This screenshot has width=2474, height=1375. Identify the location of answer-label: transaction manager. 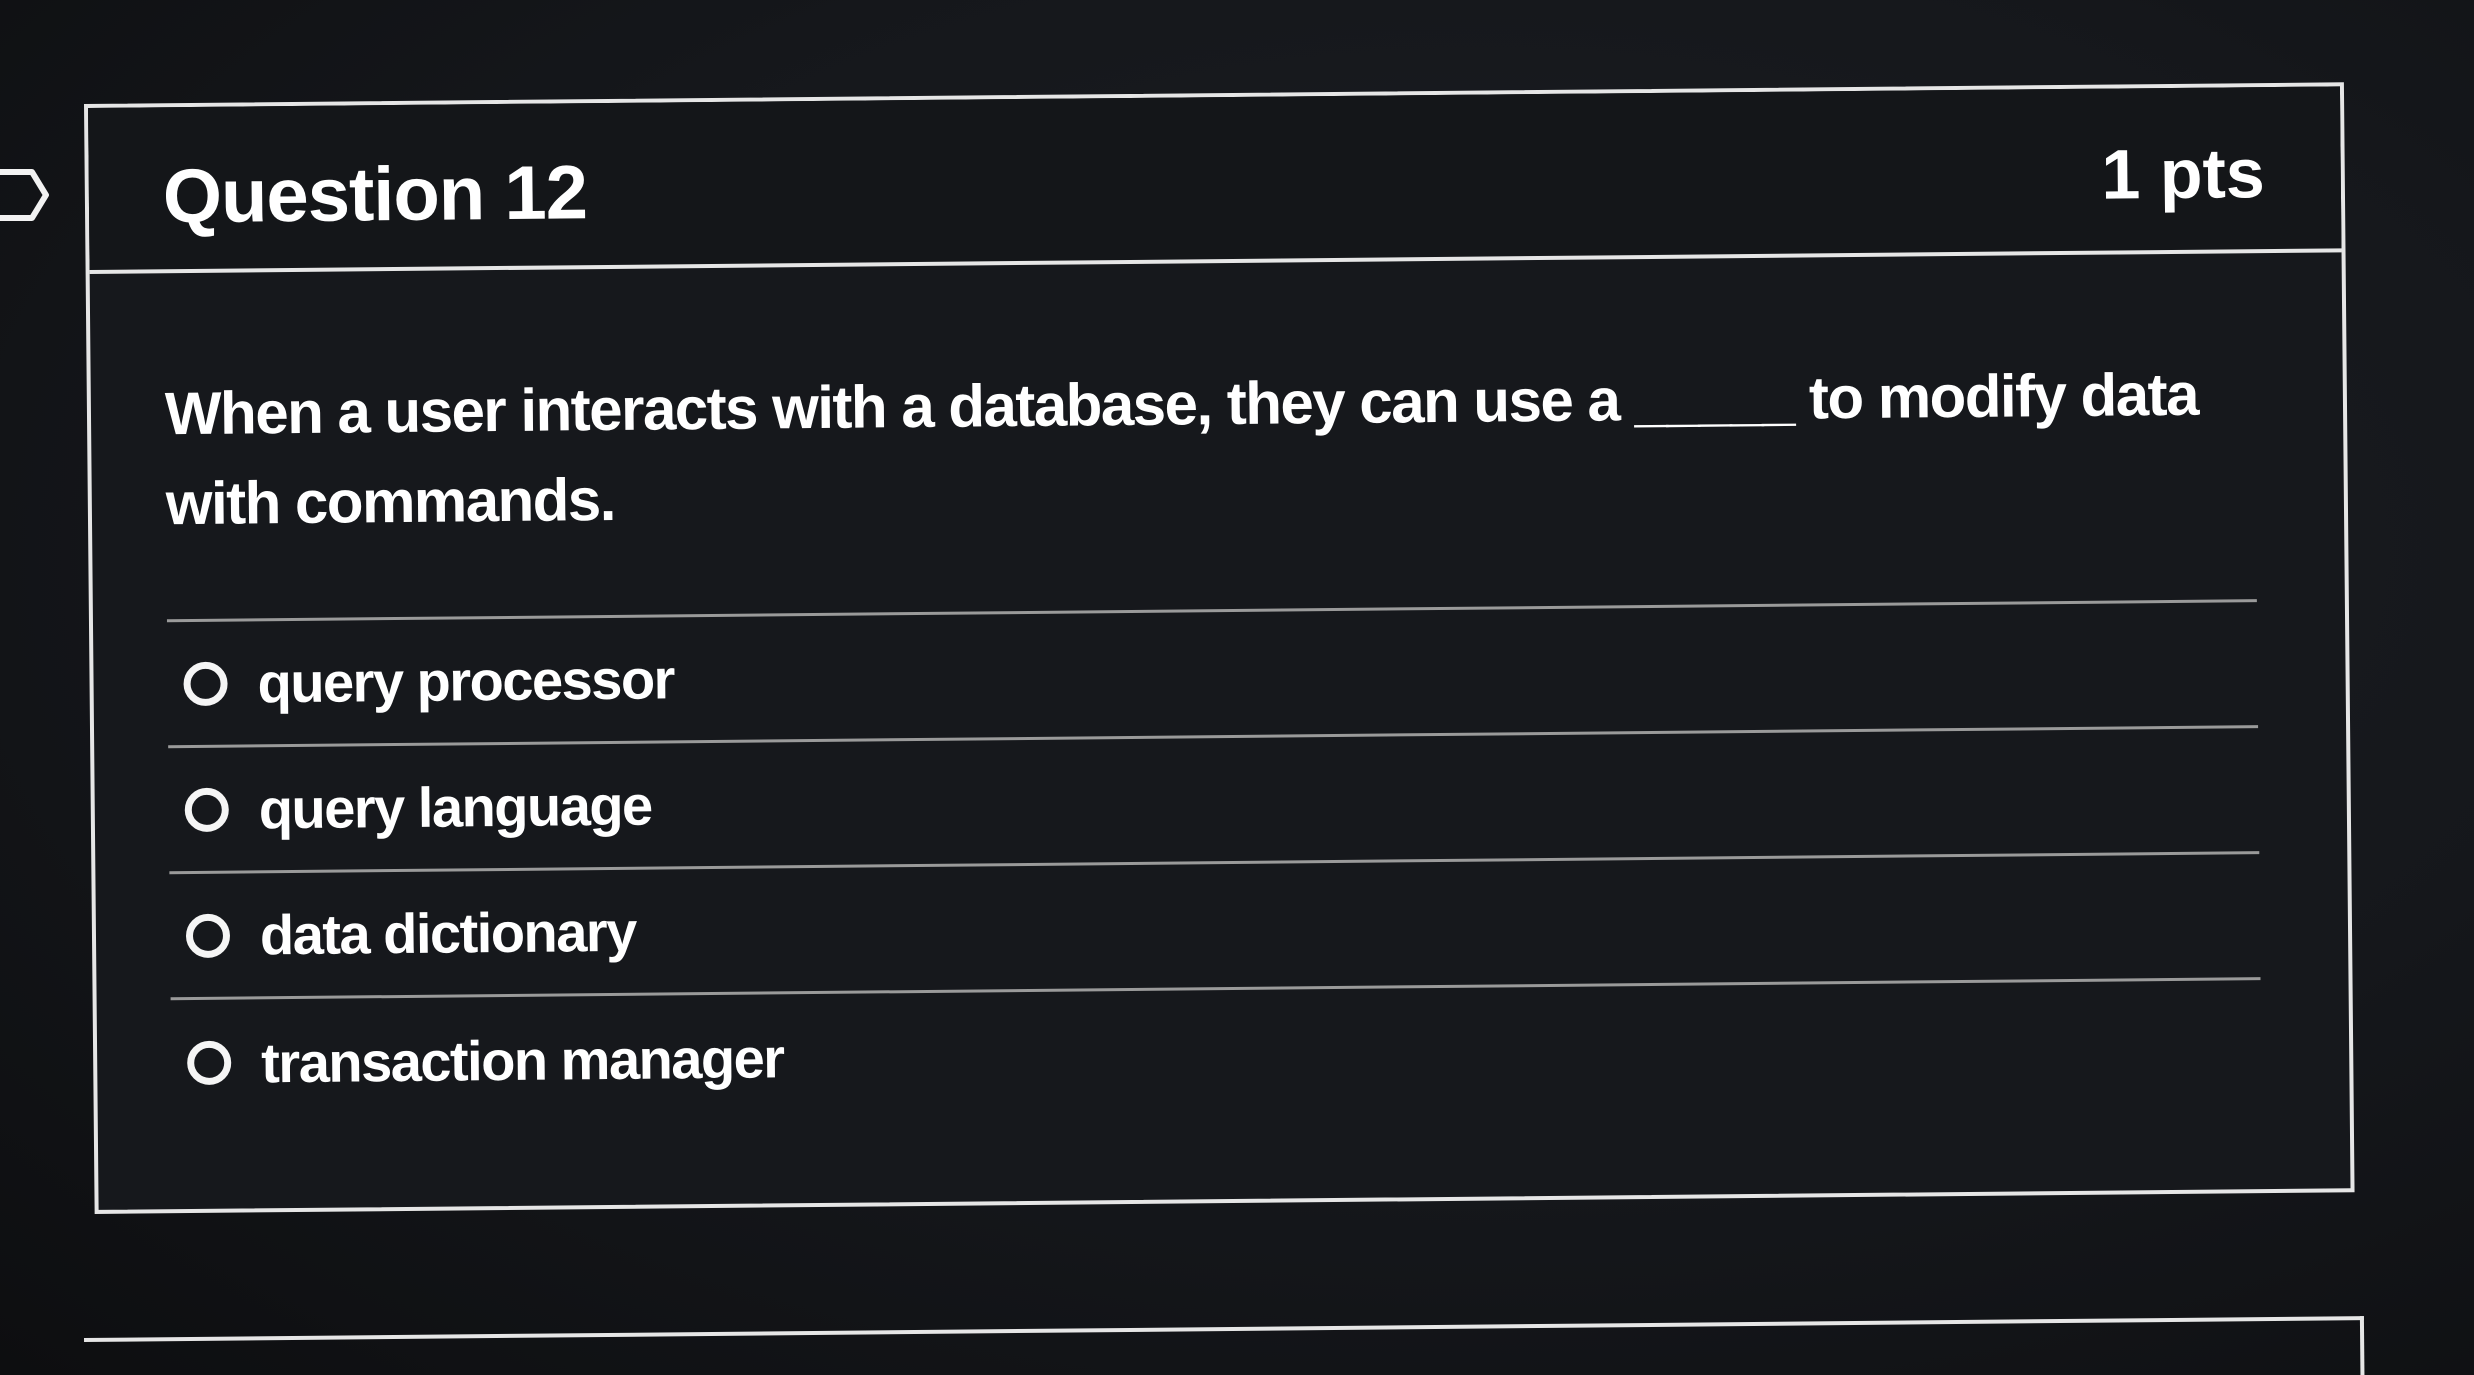
(522, 1060).